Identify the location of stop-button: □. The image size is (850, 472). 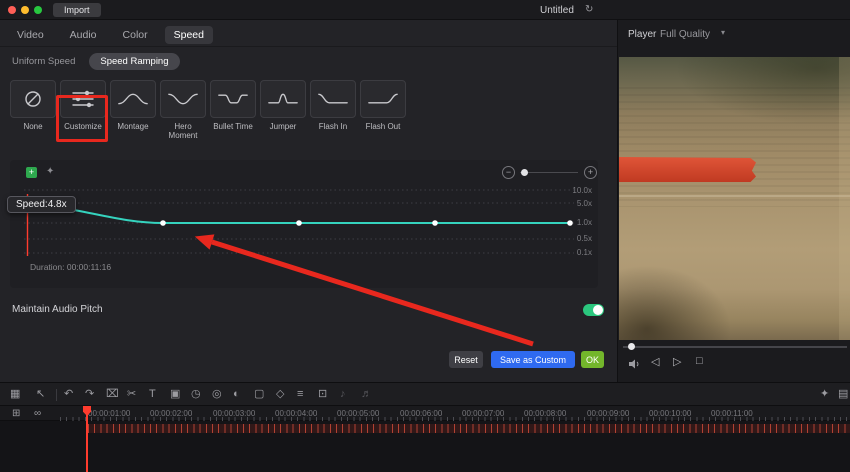
(699, 361).